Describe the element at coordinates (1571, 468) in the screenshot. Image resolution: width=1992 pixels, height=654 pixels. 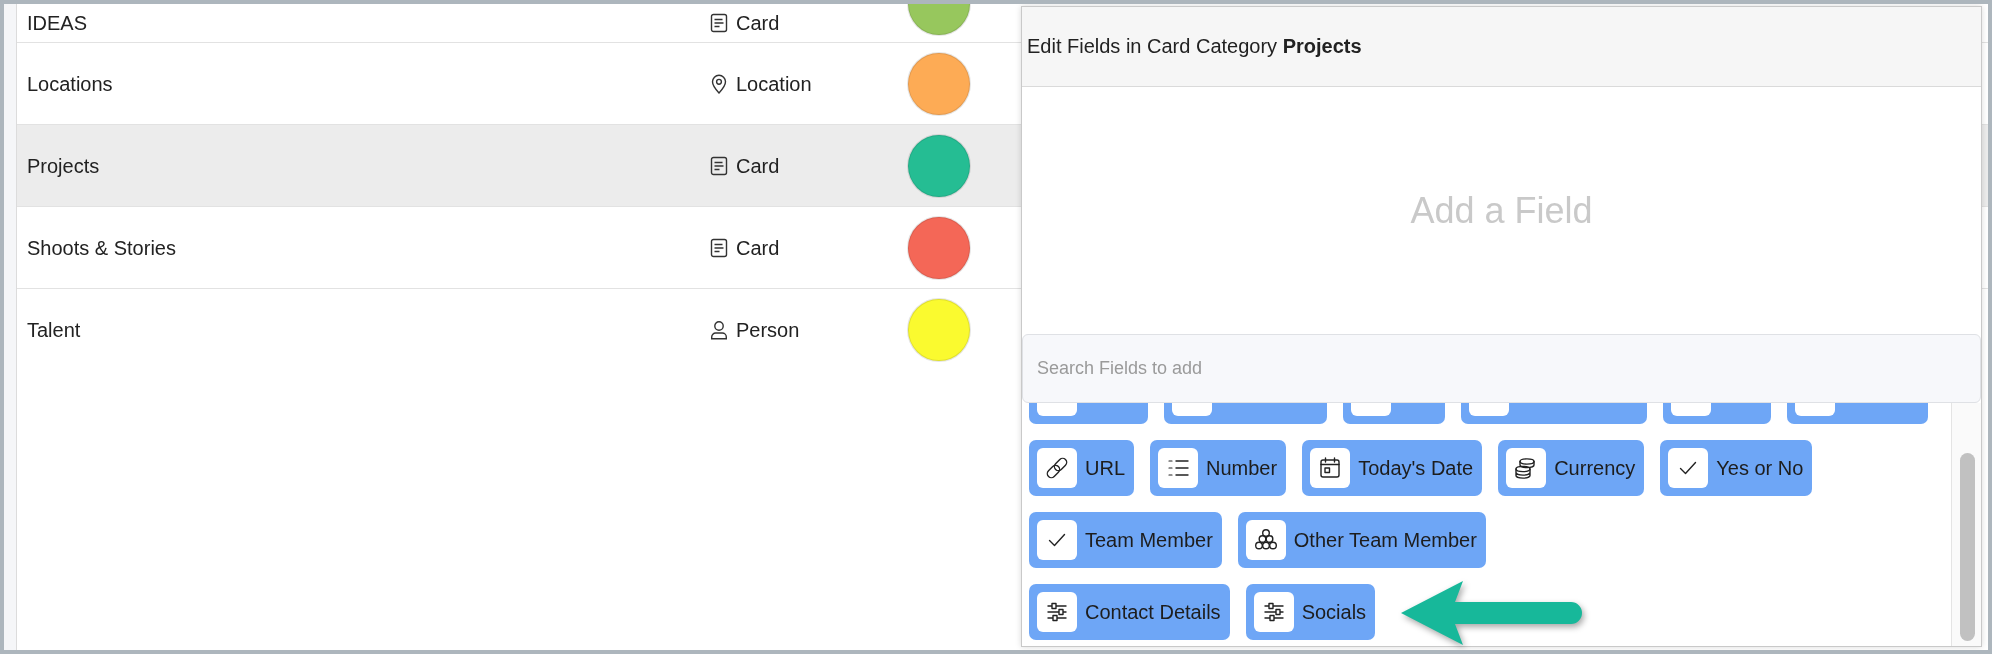
I see `field-chip: Currency` at that location.